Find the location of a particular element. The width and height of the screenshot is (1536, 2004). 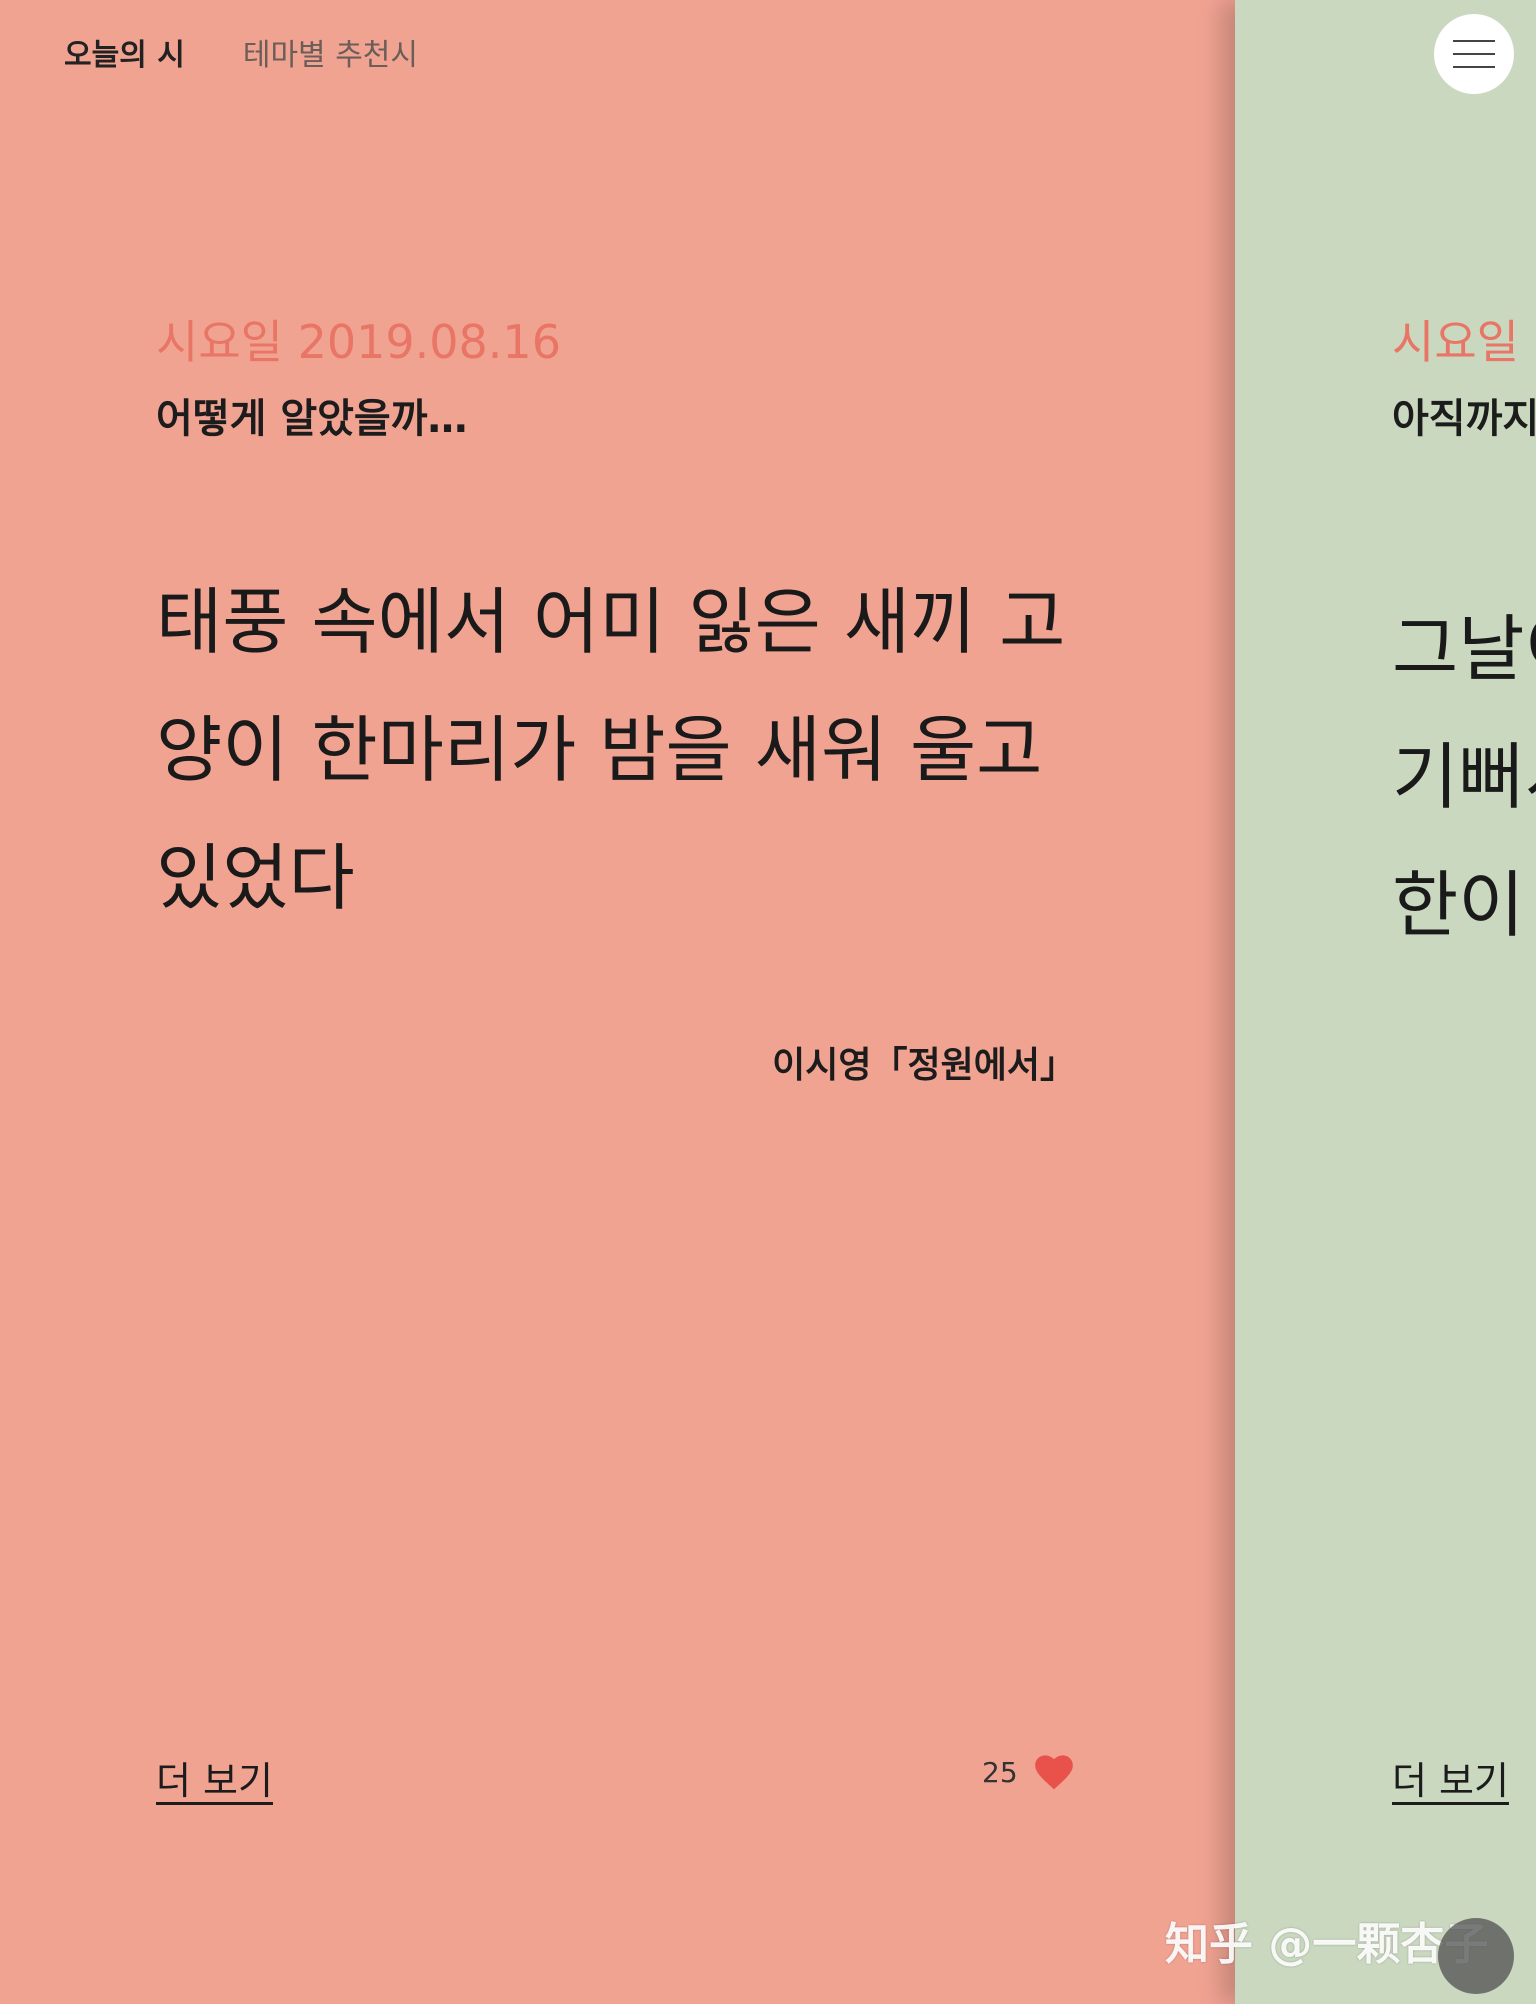

more-link: 더 보기 is located at coordinates (214, 1777).